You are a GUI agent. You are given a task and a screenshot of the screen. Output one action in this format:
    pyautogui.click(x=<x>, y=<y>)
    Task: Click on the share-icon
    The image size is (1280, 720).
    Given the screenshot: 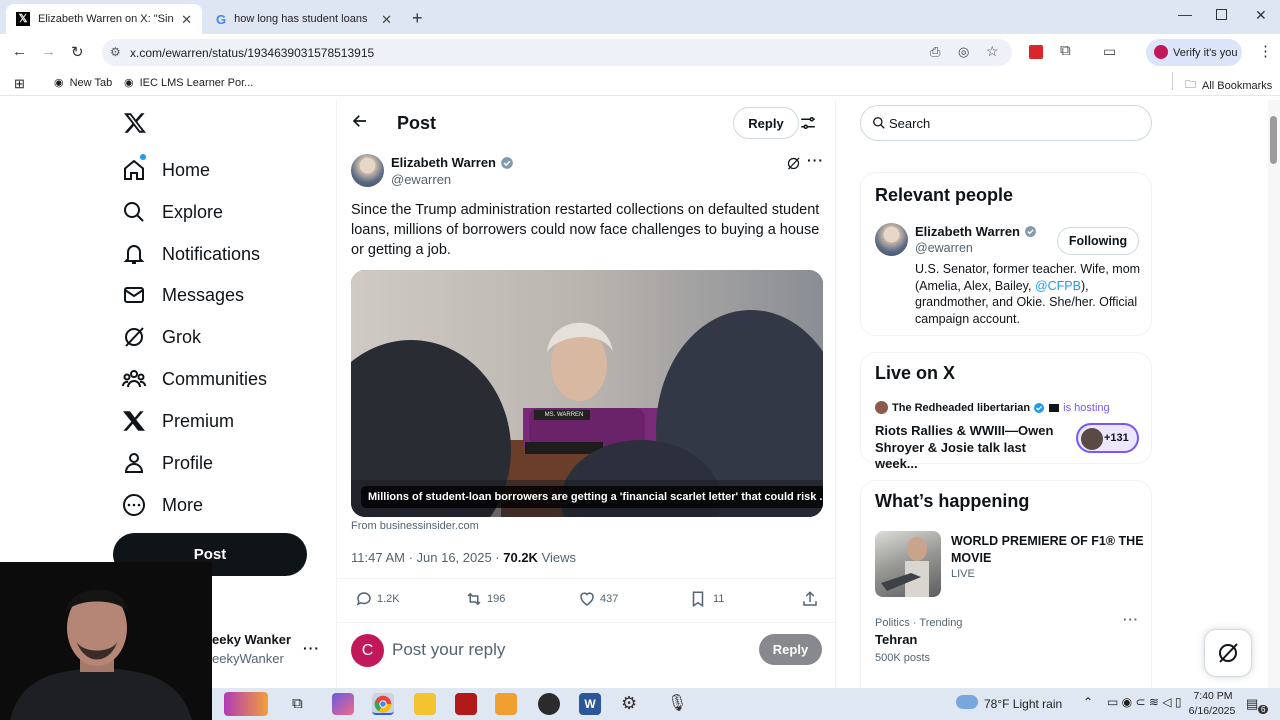 What is the action you would take?
    pyautogui.click(x=810, y=599)
    